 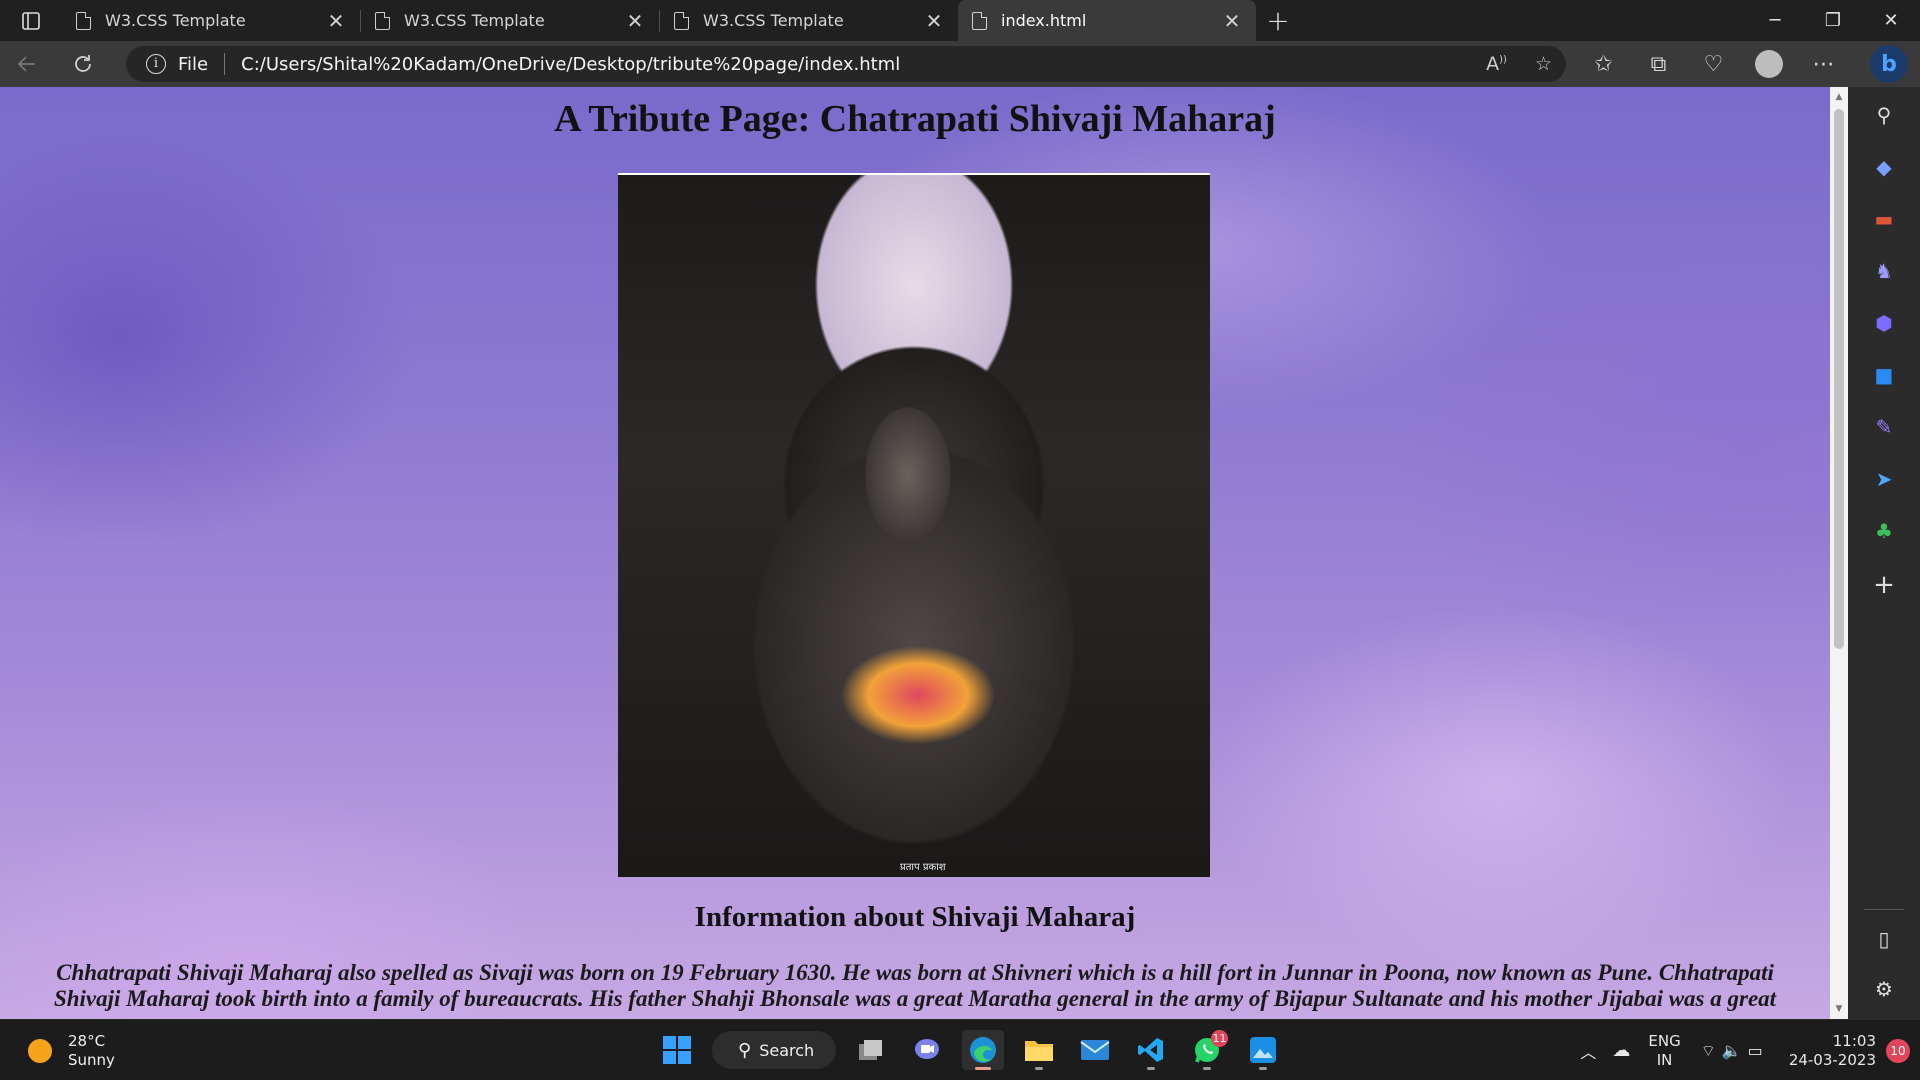 What do you see at coordinates (1884, 271) in the screenshot?
I see `games-icon: ♞` at bounding box center [1884, 271].